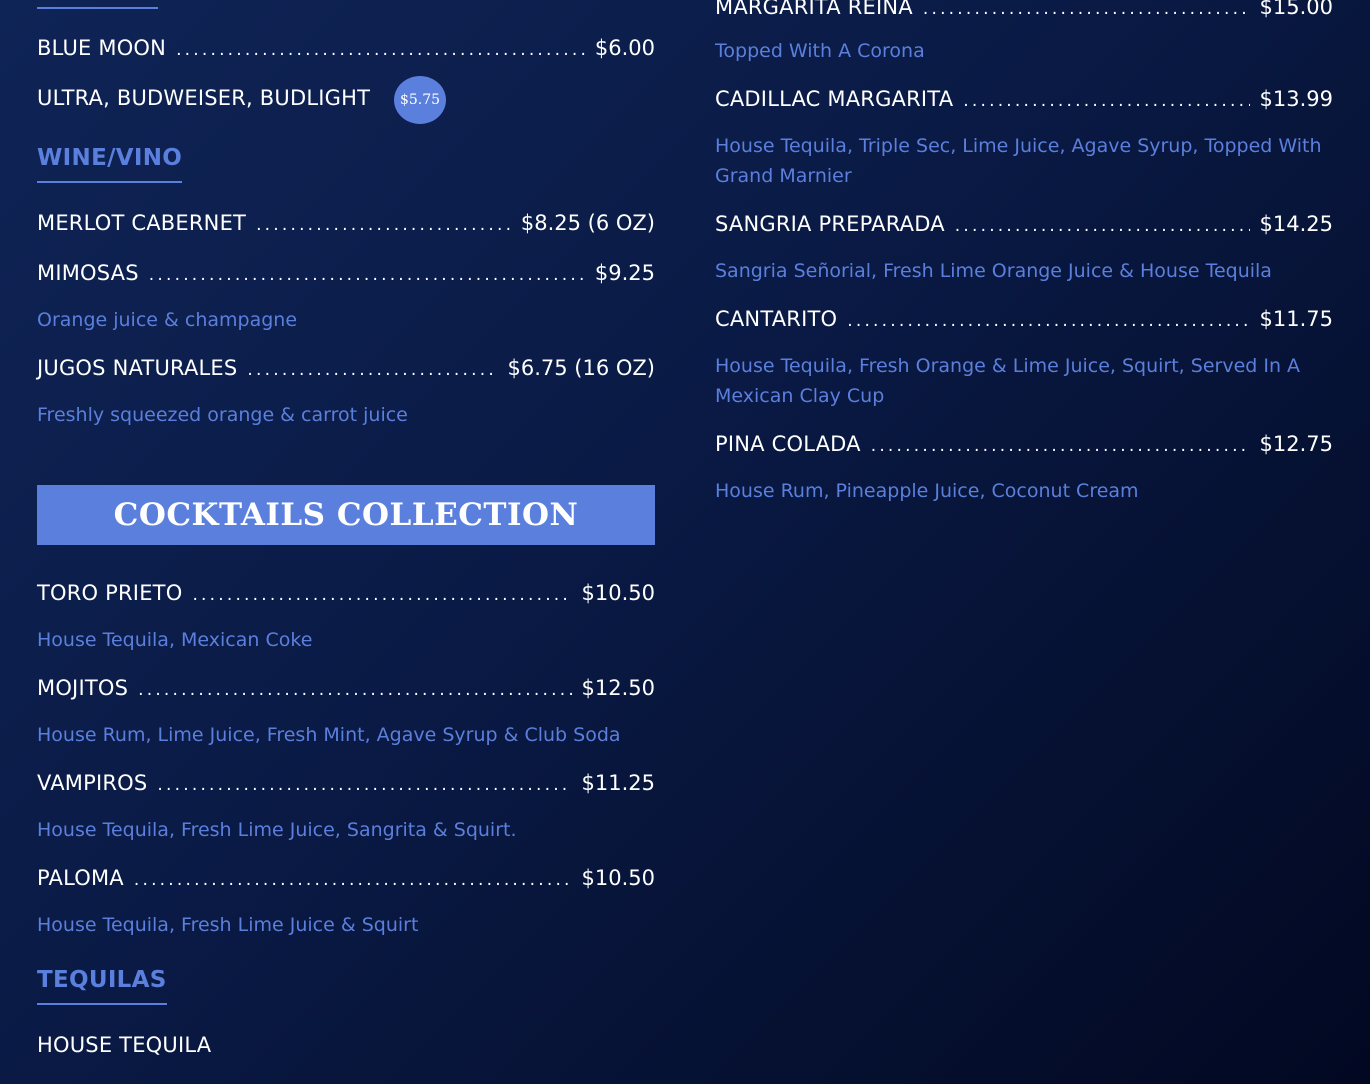  What do you see at coordinates (1296, 319) in the screenshot?
I see `item-price: $11.75` at bounding box center [1296, 319].